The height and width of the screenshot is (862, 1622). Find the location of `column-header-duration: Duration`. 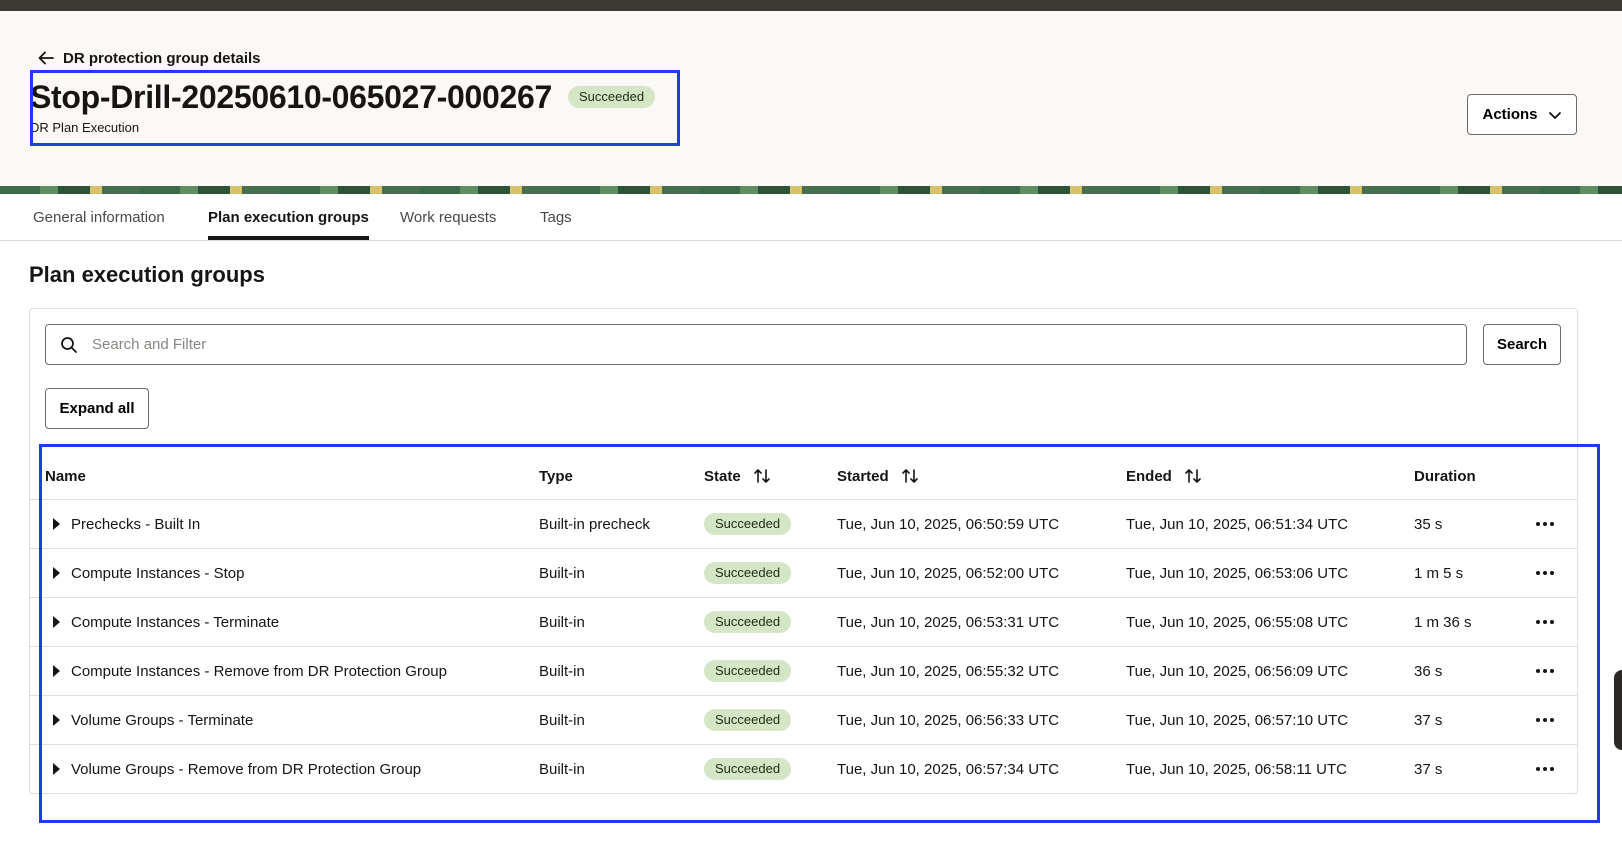

column-header-duration: Duration is located at coordinates (1445, 476).